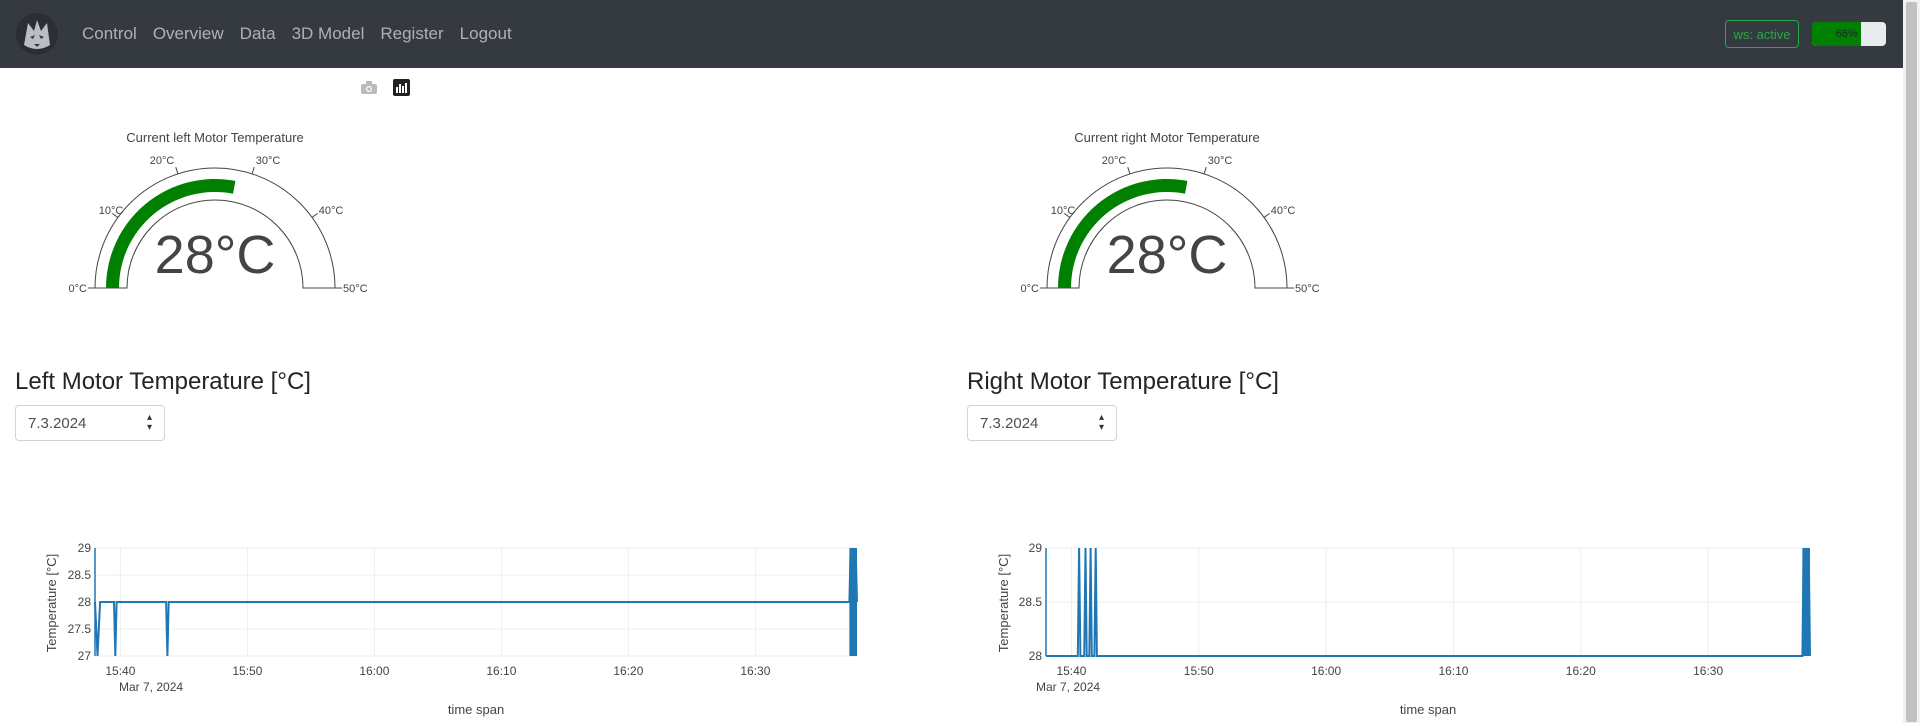 The image size is (1920, 723). Describe the element at coordinates (486, 34) in the screenshot. I see `nav-link-logout: Logout` at that location.